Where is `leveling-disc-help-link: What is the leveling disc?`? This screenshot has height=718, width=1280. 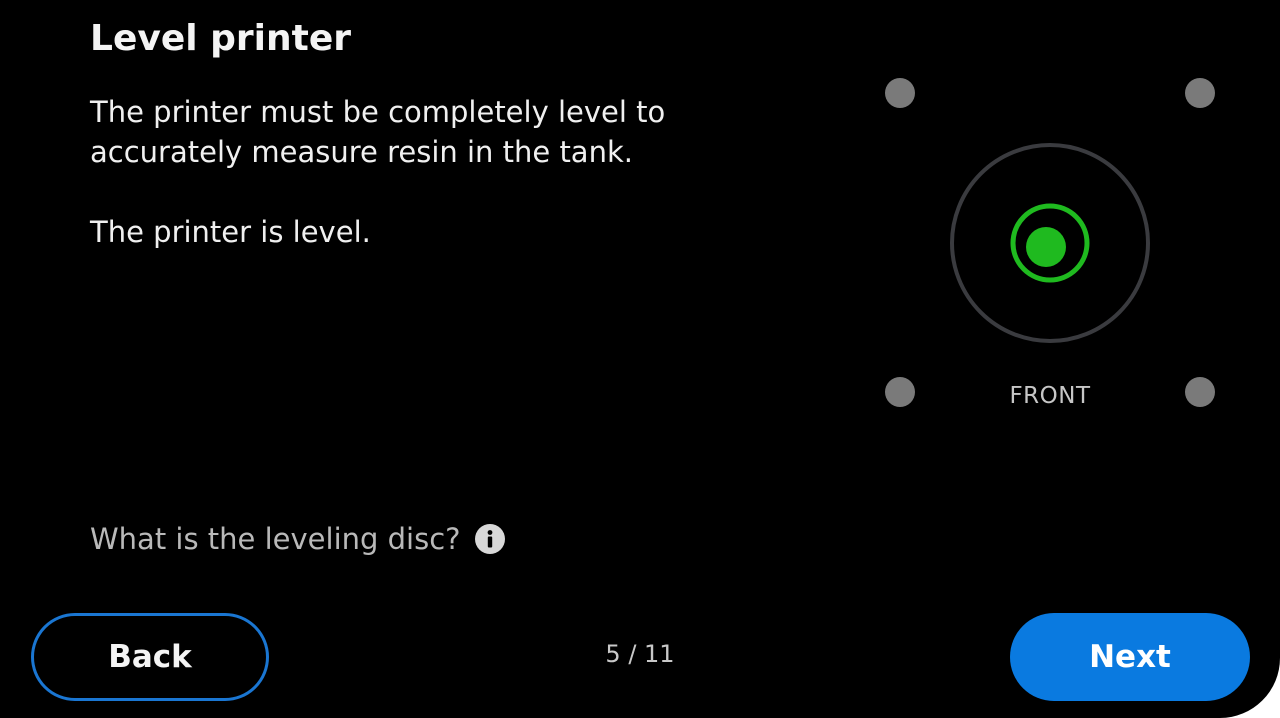
leveling-disc-help-link: What is the leveling disc? is located at coordinates (297, 539).